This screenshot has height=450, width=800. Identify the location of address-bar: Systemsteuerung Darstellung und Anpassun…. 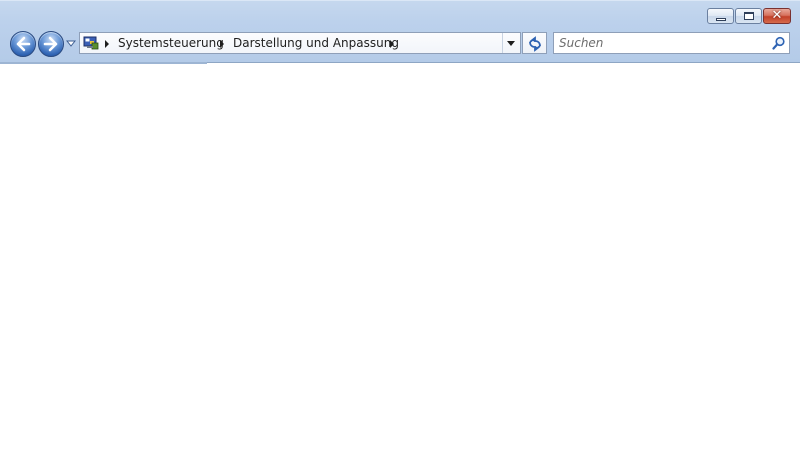
(300, 43).